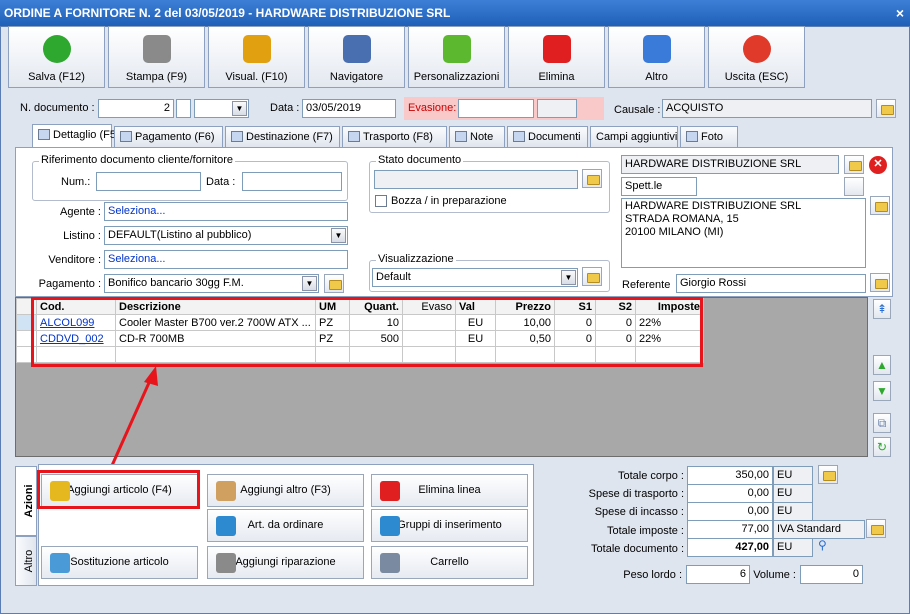 This screenshot has height=614, width=910. What do you see at coordinates (730, 164) in the screenshot?
I see `fornitore-name-input: HARDWARE DISTRIBUZIONE SRL` at bounding box center [730, 164].